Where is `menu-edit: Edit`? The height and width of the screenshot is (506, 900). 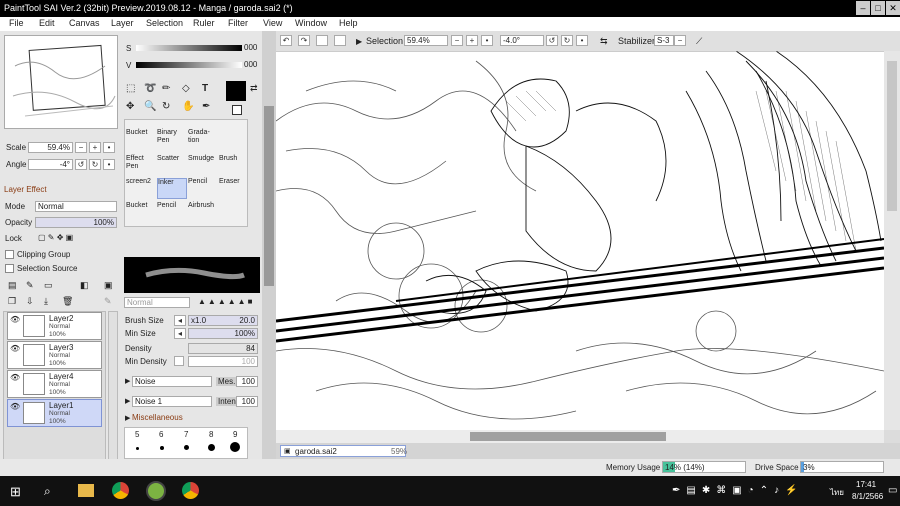
menu-edit: Edit is located at coordinates (47, 23).